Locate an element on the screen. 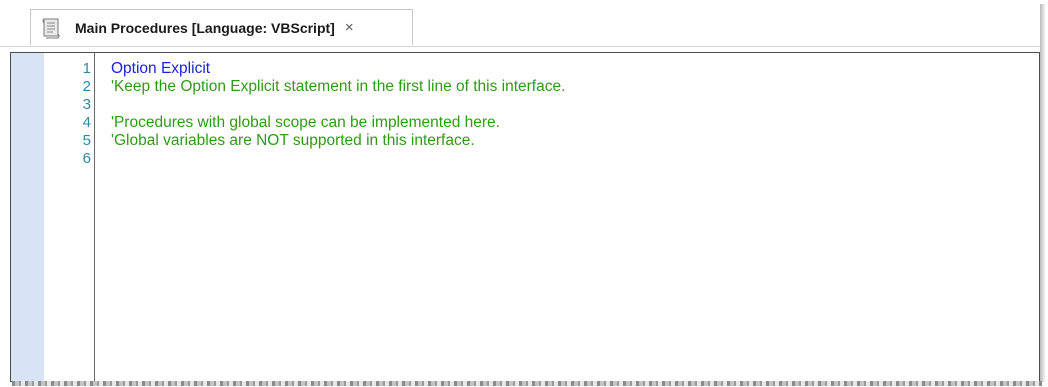  line-number: 3 is located at coordinates (86, 104).